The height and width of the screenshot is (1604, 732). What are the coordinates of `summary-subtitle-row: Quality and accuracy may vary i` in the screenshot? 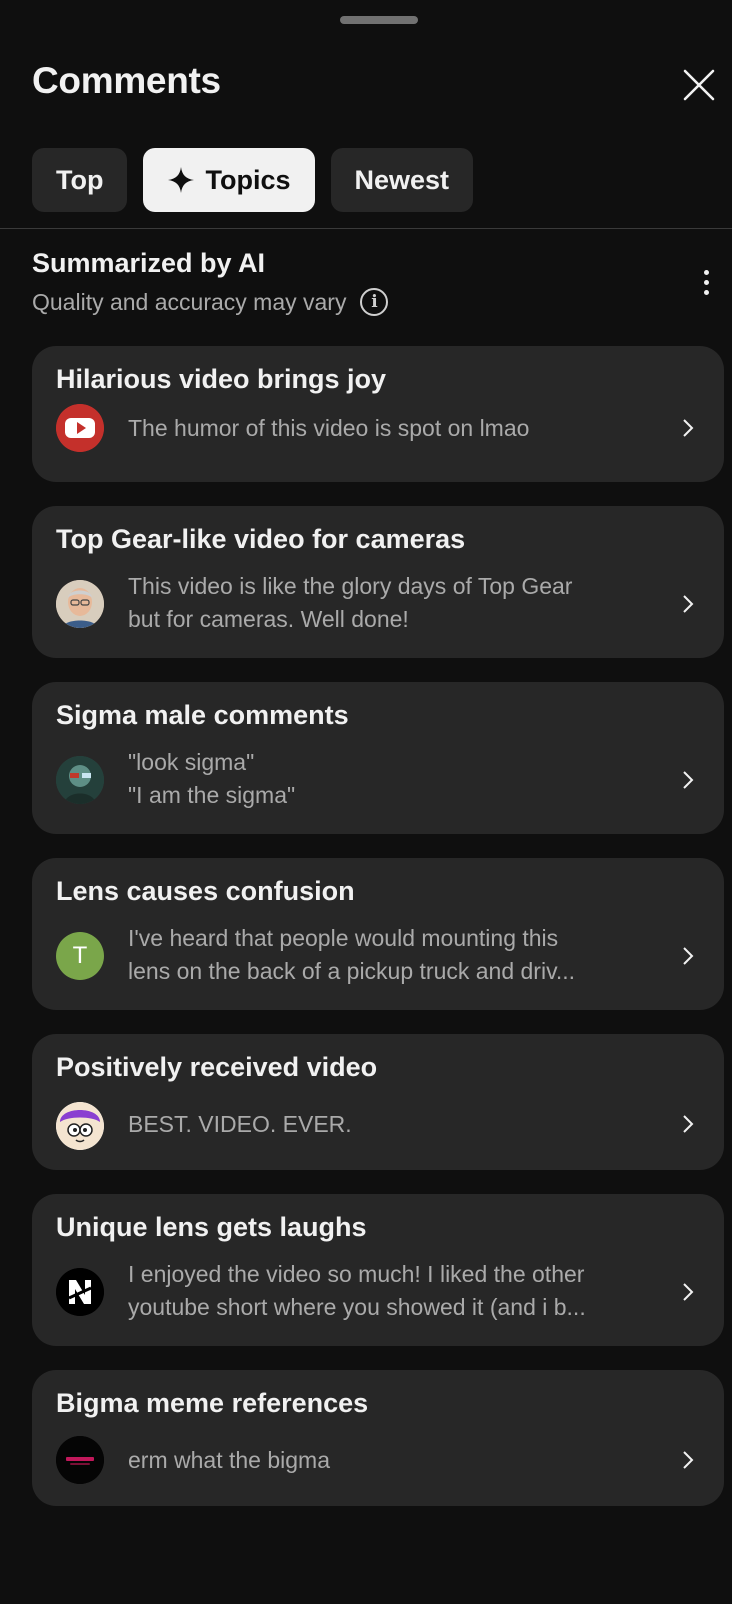 It's located at (210, 302).